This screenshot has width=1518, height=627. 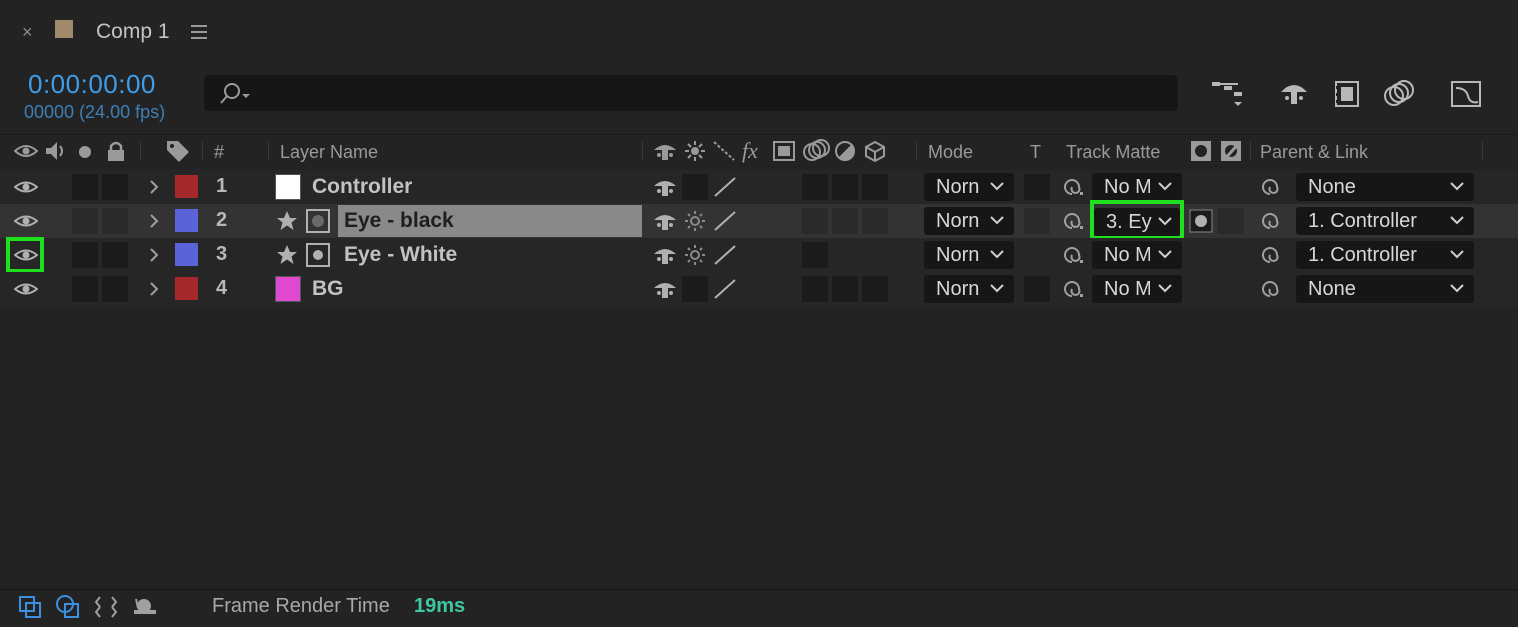 I want to click on layer-name: Eye - black, so click(x=399, y=221).